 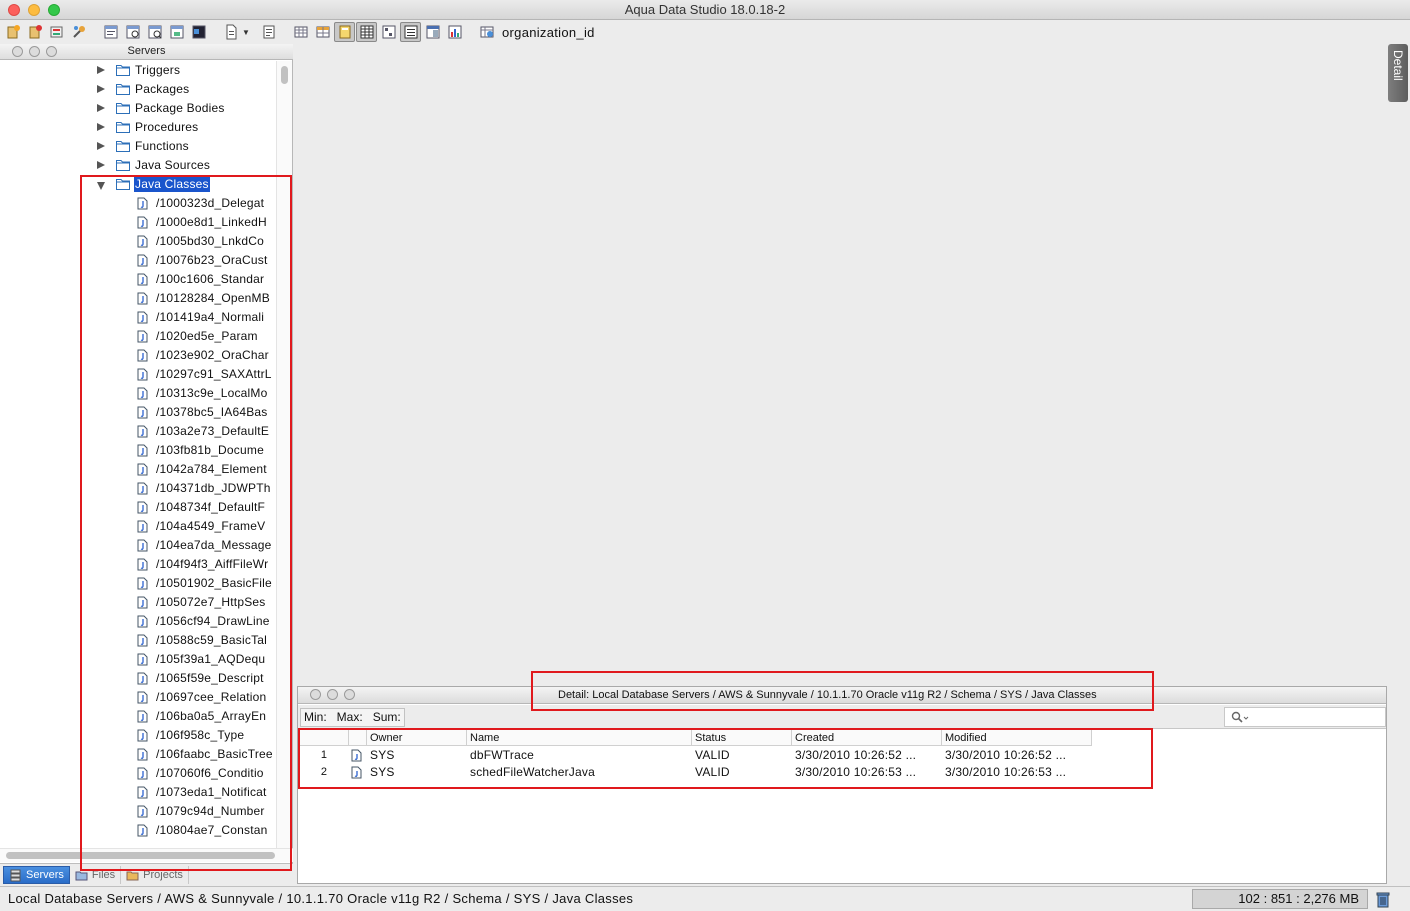 What do you see at coordinates (138, 184) in the screenshot?
I see `tree-folder-java-classes: Java Classes` at bounding box center [138, 184].